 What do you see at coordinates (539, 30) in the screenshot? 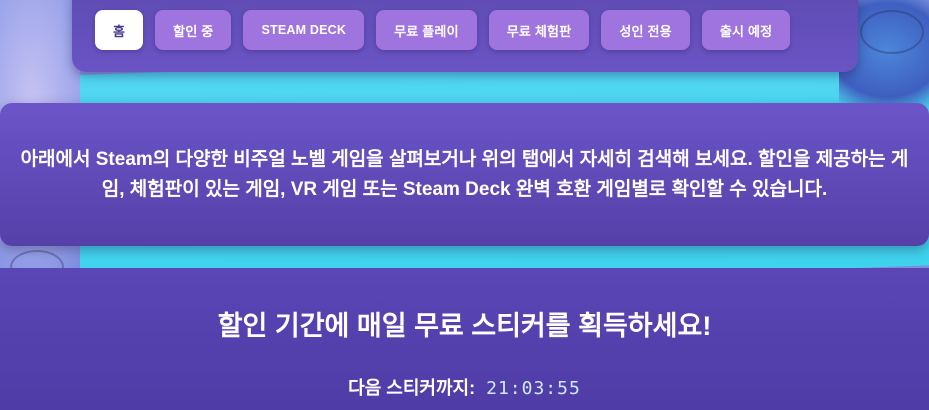
I see `tab-free-demo: 무료 체험판` at bounding box center [539, 30].